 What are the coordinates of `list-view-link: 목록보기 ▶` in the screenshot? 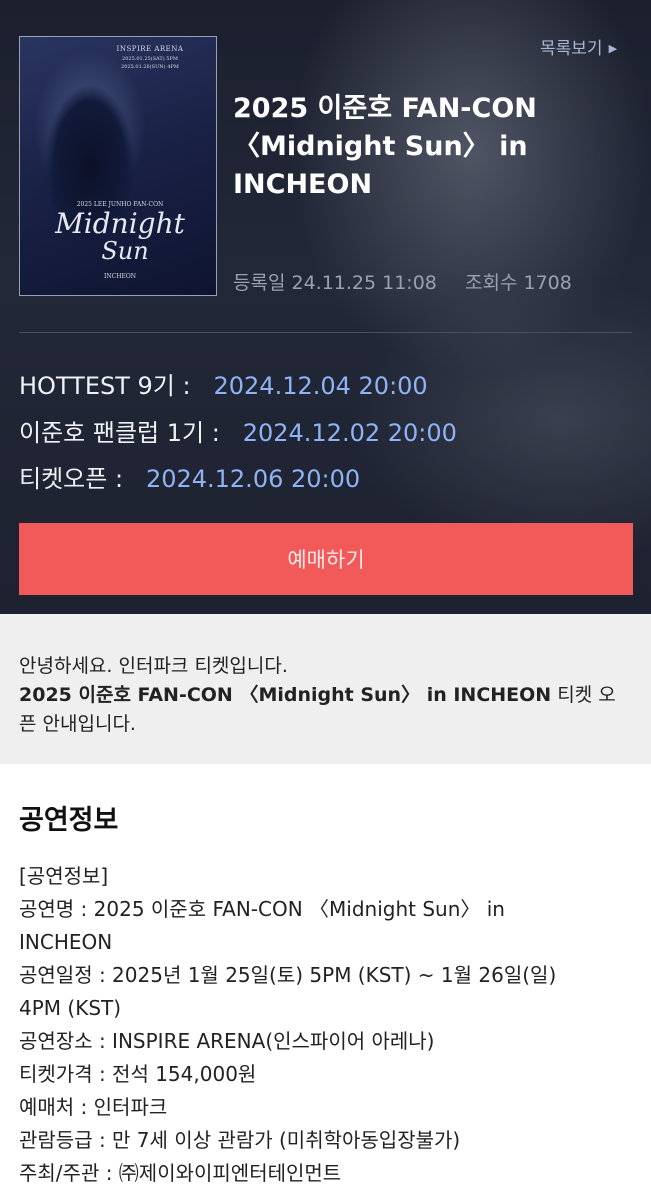 It's located at (578, 46).